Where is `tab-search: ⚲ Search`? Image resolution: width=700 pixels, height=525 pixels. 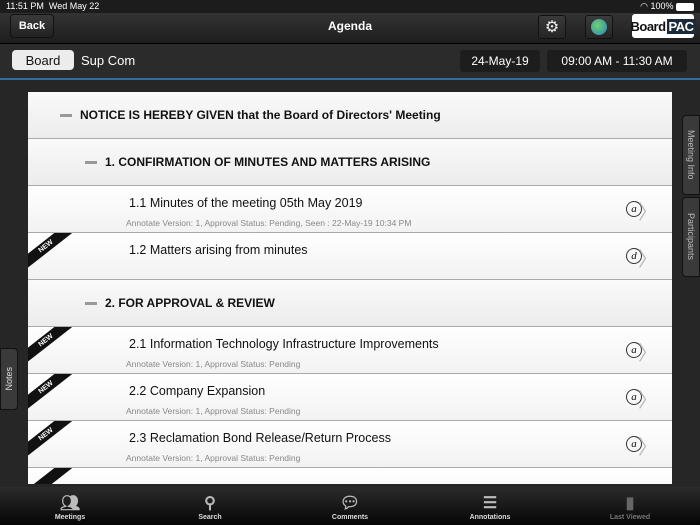
tab-search: ⚲ Search is located at coordinates (210, 506).